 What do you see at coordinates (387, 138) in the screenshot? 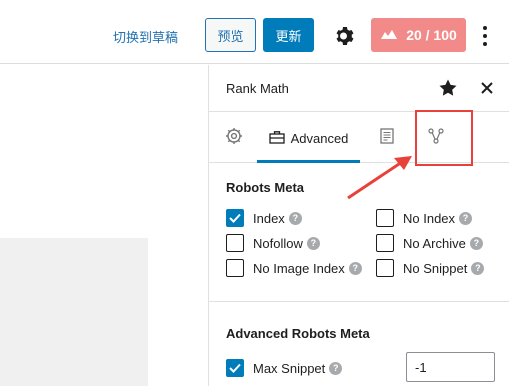
I see `document-icon` at bounding box center [387, 138].